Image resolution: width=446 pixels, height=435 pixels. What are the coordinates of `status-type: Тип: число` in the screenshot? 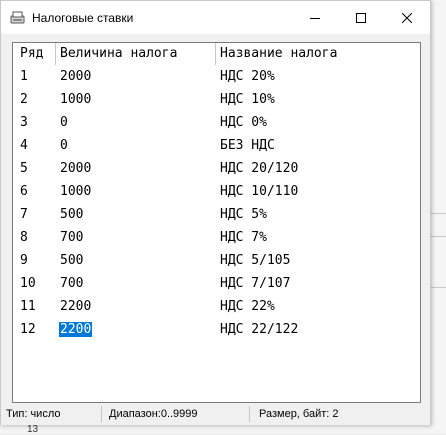 It's located at (33, 414).